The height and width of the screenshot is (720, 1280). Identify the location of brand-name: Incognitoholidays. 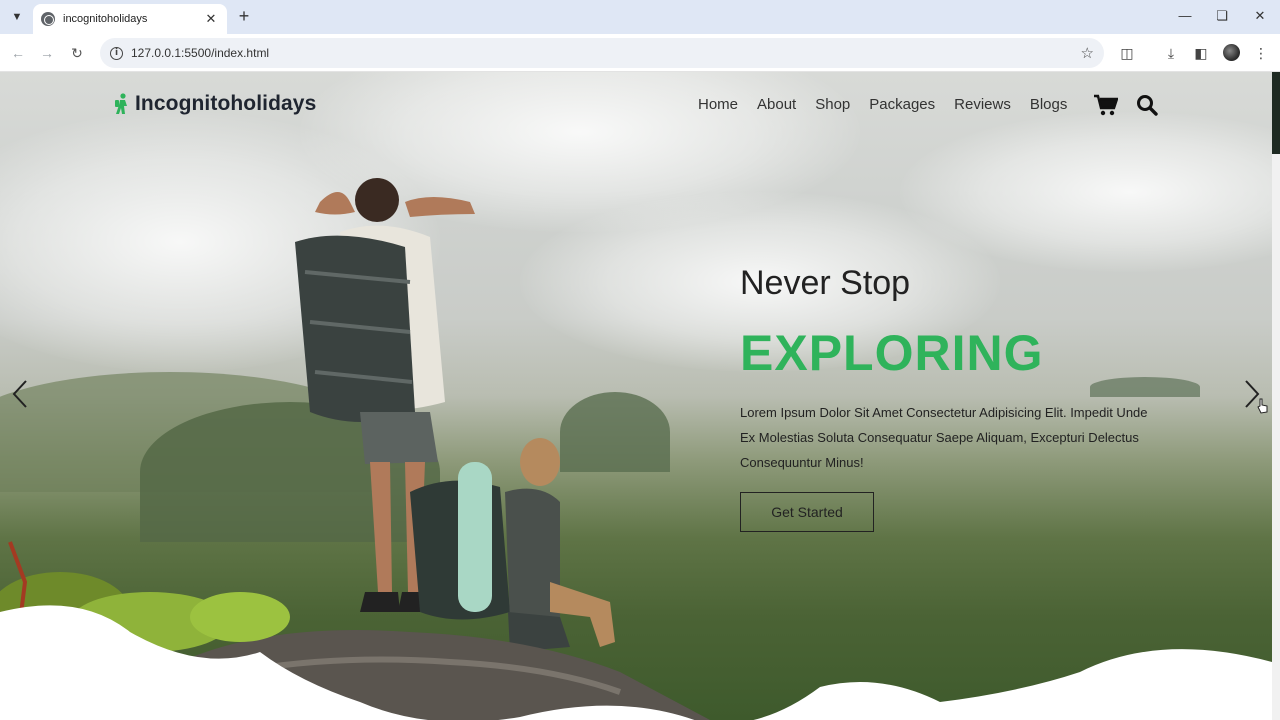
(226, 103).